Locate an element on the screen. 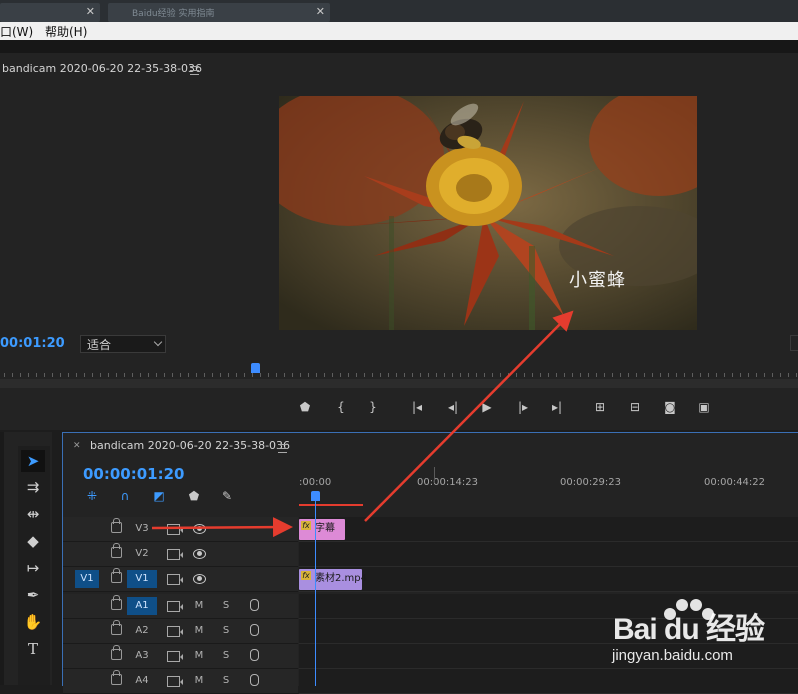 Image resolution: width=798 pixels, height=694 pixels. track-target: A2 is located at coordinates (142, 631).